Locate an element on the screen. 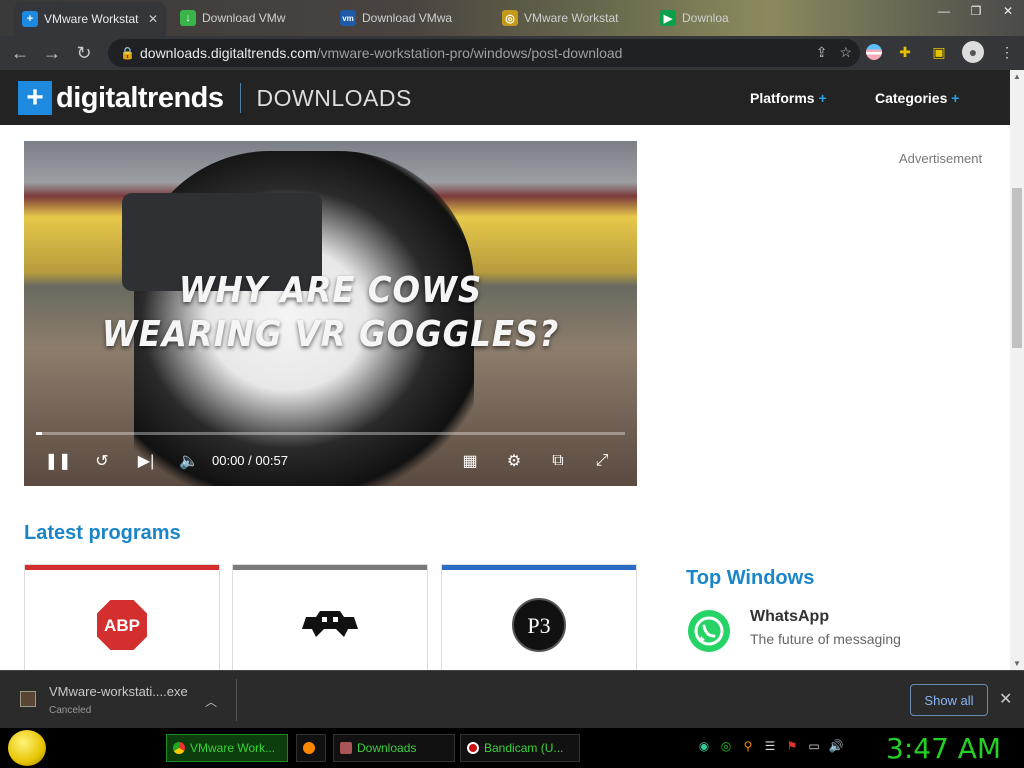 This screenshot has height=768, width=1024. digitaltrends-logo-icon: + is located at coordinates (35, 98).